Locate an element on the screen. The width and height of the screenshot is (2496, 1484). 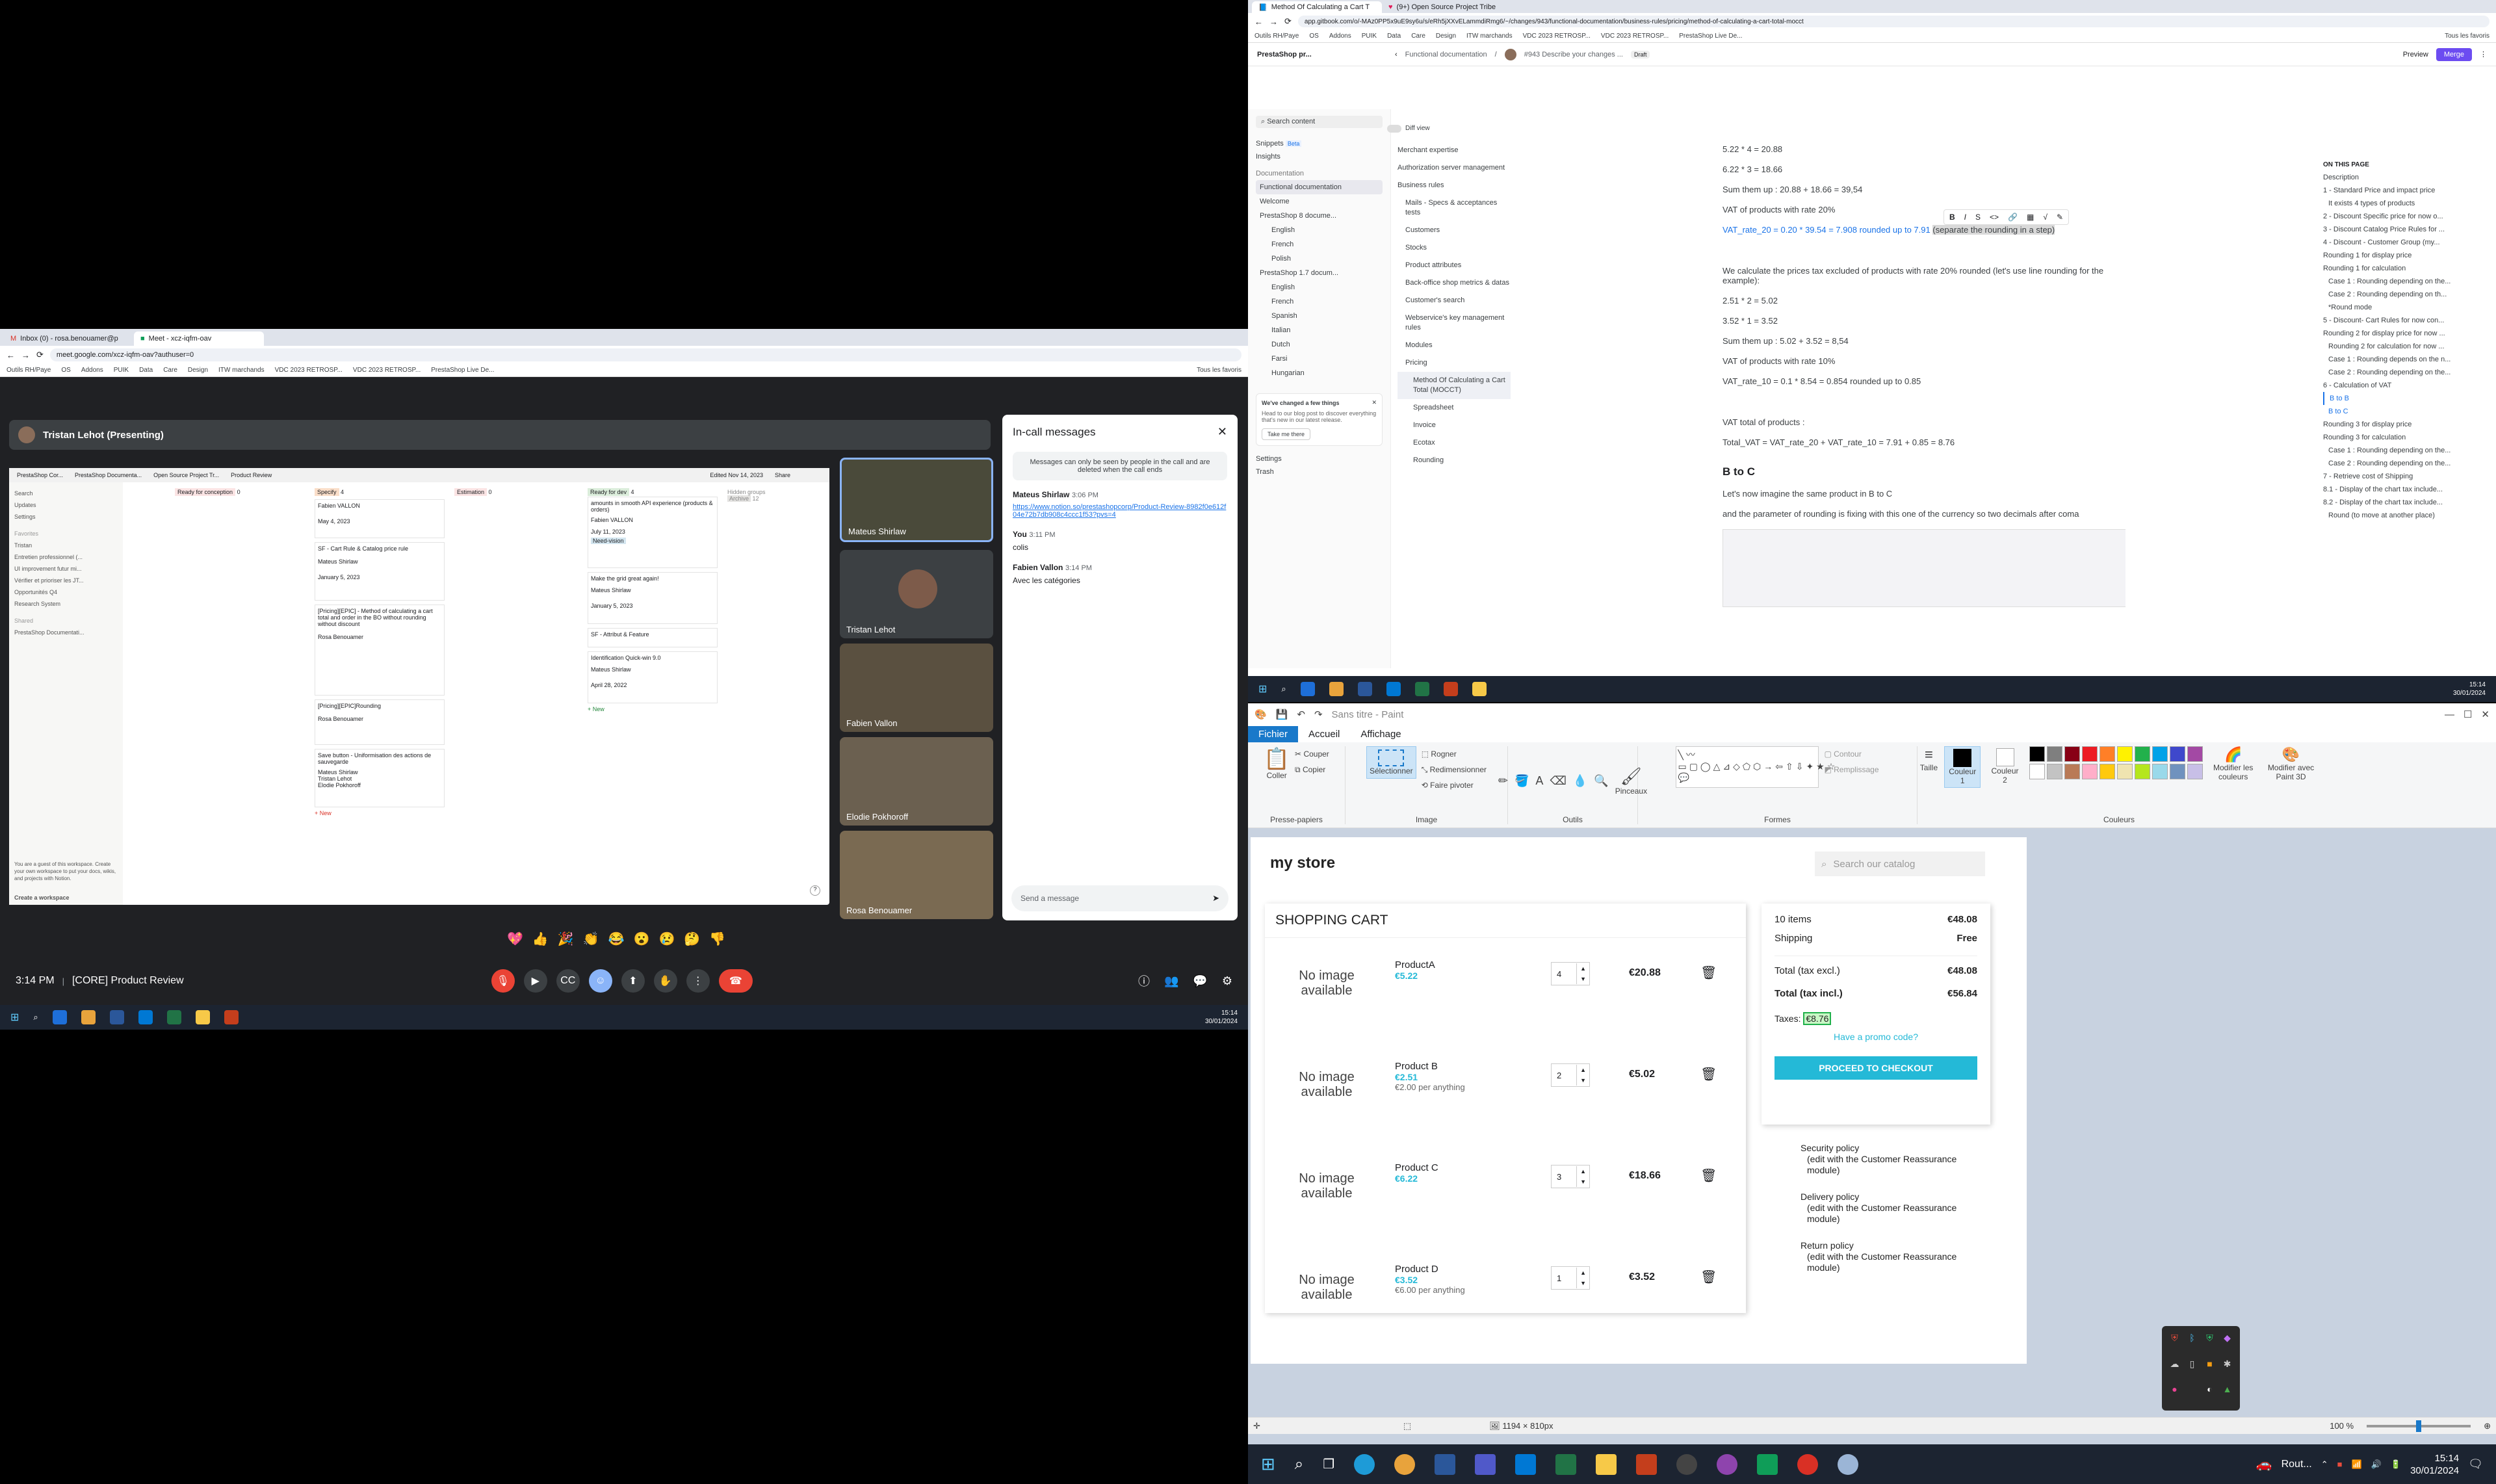
nav-lang-french: French is located at coordinates (1319, 301).